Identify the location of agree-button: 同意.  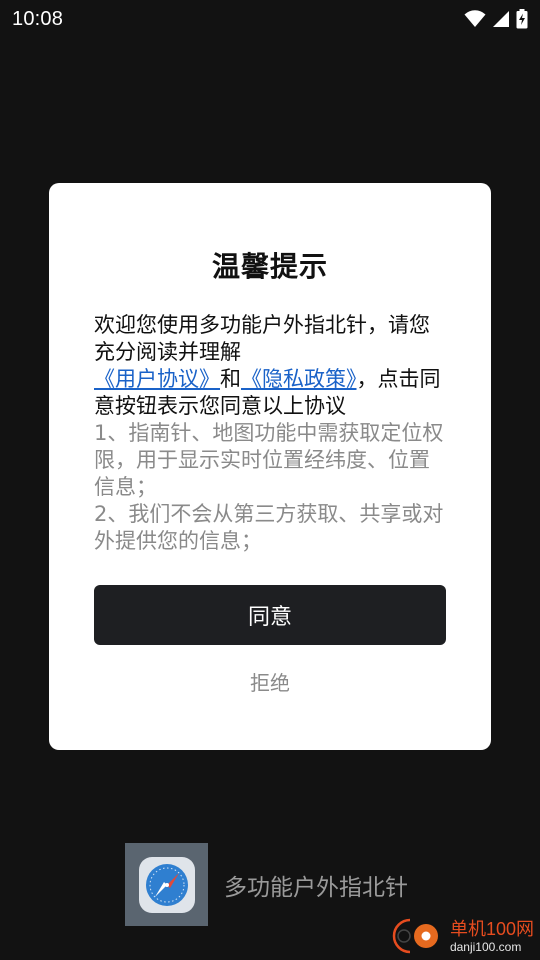
(270, 615).